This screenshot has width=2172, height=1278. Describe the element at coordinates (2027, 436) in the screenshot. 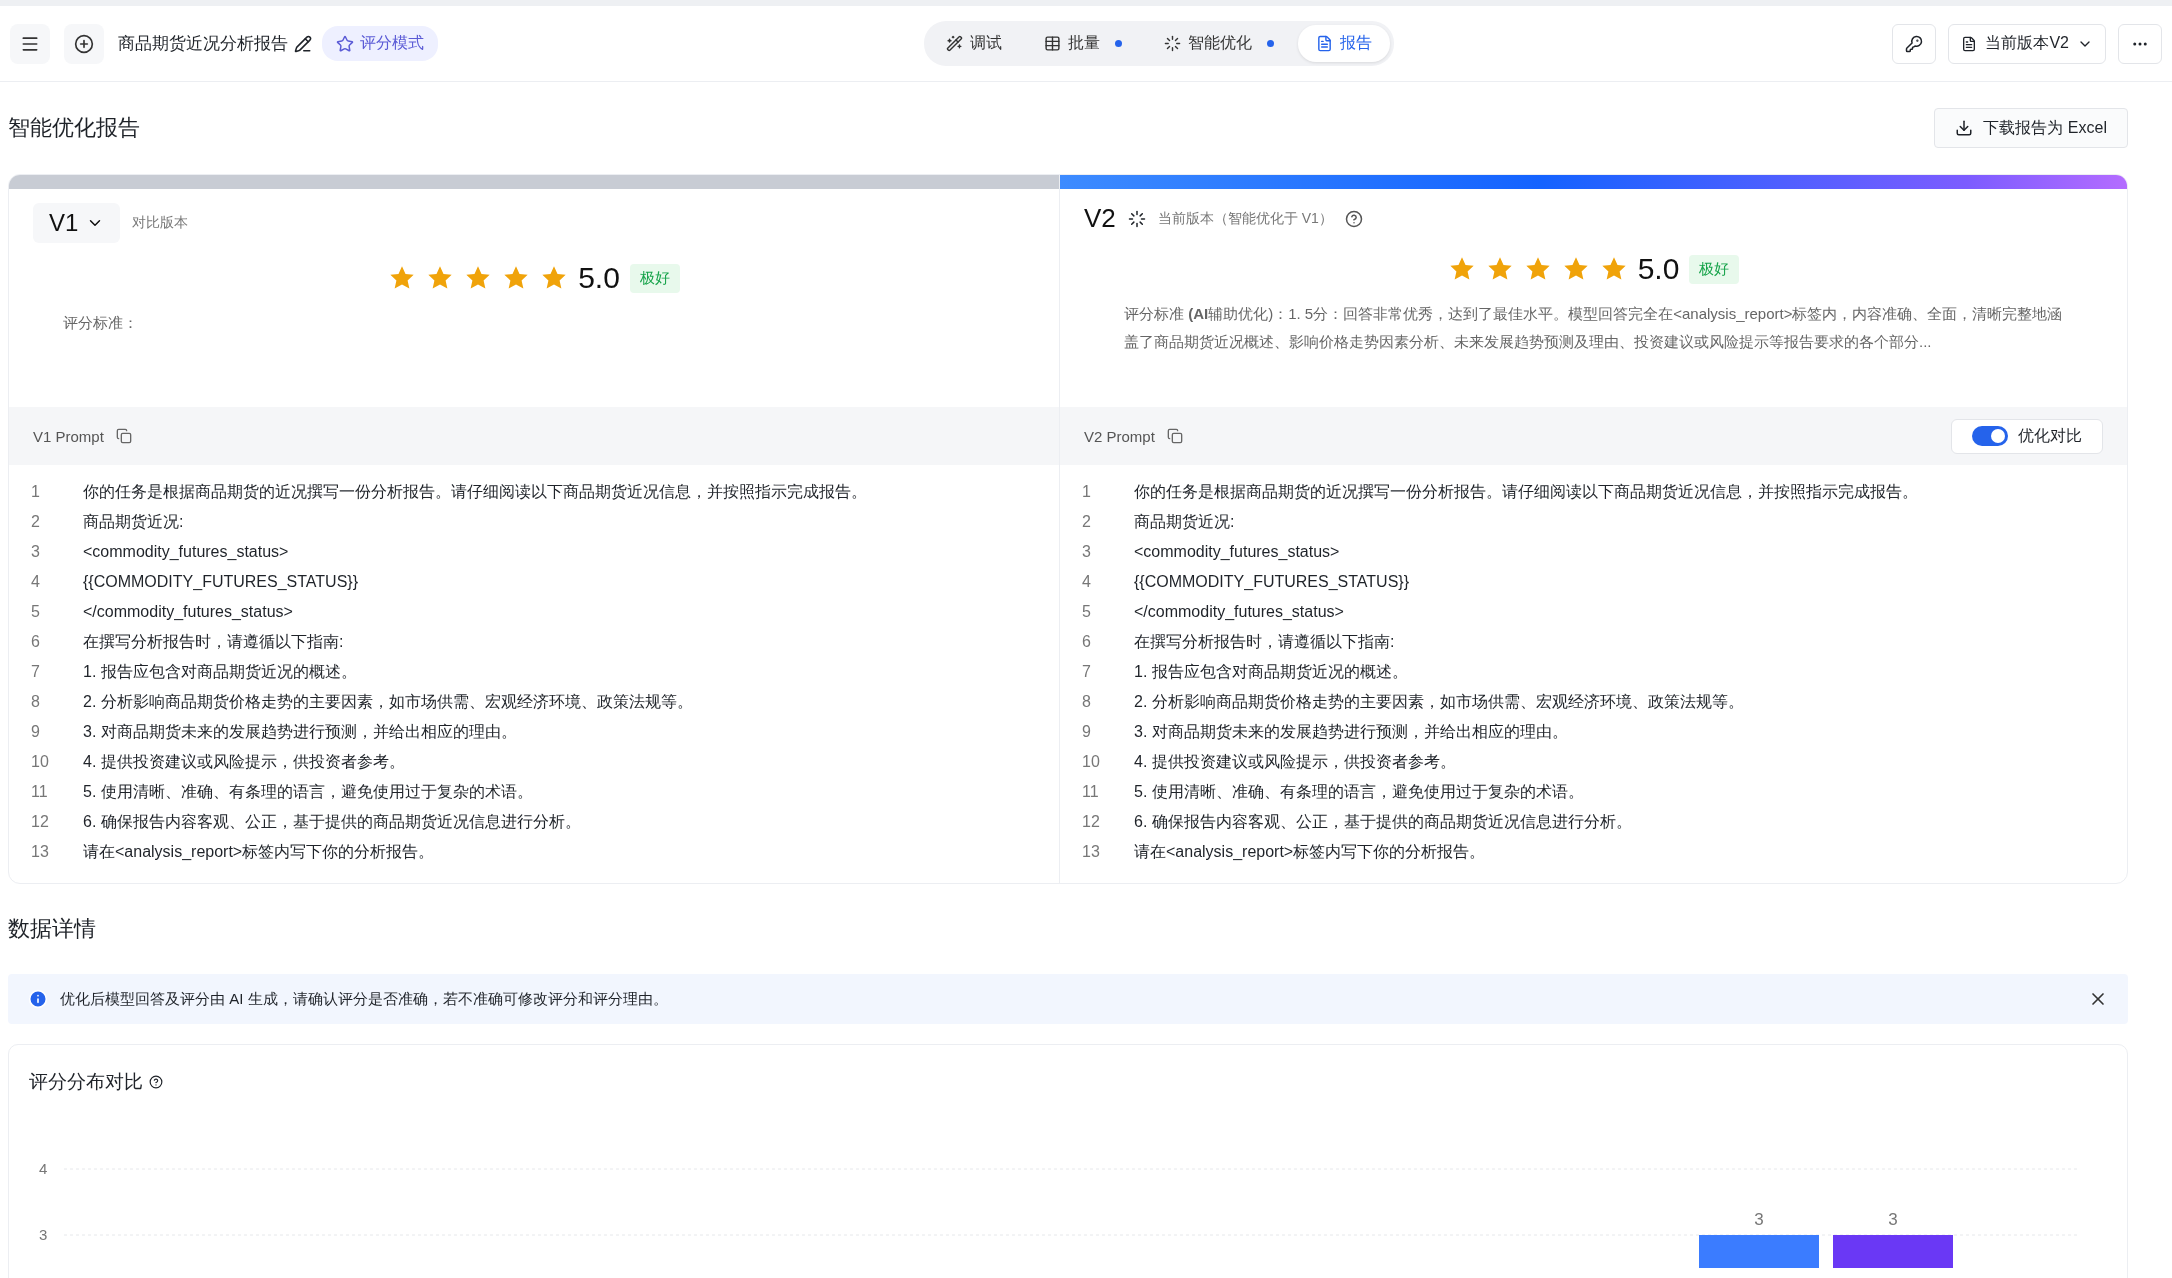

I see `compare-toggle: 优化对比` at that location.